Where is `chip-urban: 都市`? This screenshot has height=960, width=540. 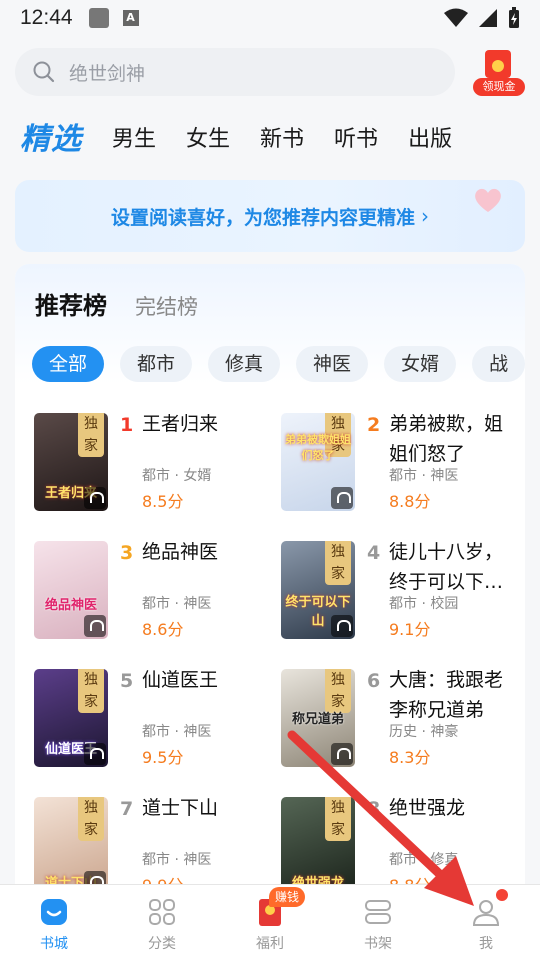
chip-urban: 都市 is located at coordinates (156, 364).